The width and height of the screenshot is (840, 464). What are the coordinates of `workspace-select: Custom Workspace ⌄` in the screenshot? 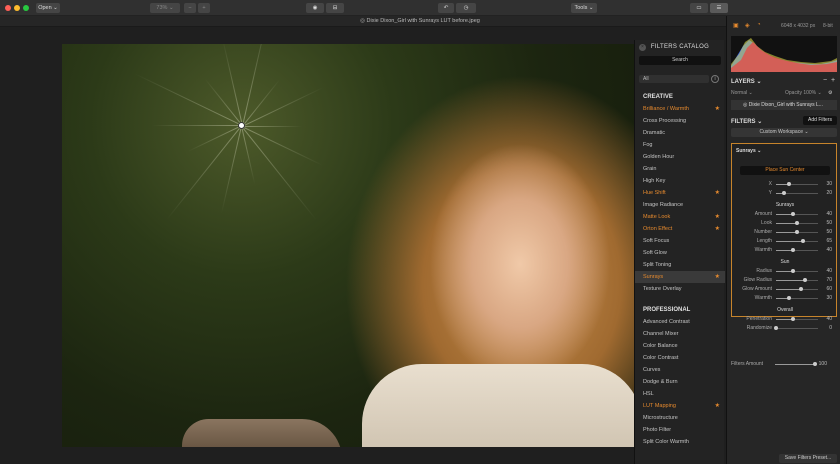 It's located at (784, 132).